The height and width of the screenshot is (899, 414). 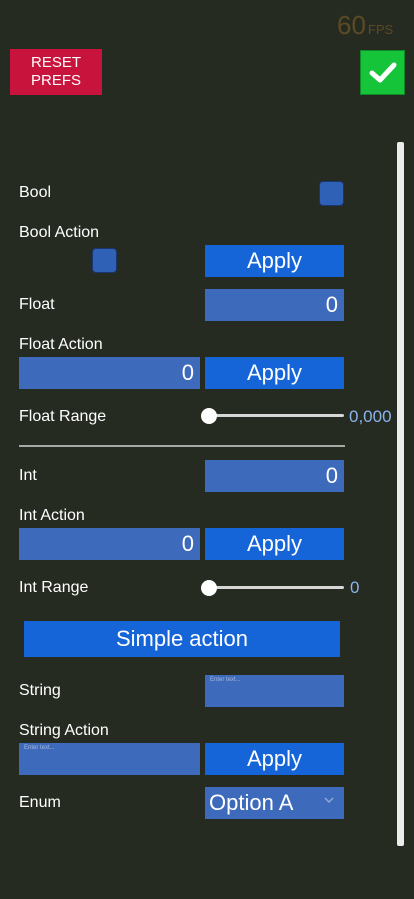 I want to click on bool-action-label: Bool Action, so click(x=59, y=232).